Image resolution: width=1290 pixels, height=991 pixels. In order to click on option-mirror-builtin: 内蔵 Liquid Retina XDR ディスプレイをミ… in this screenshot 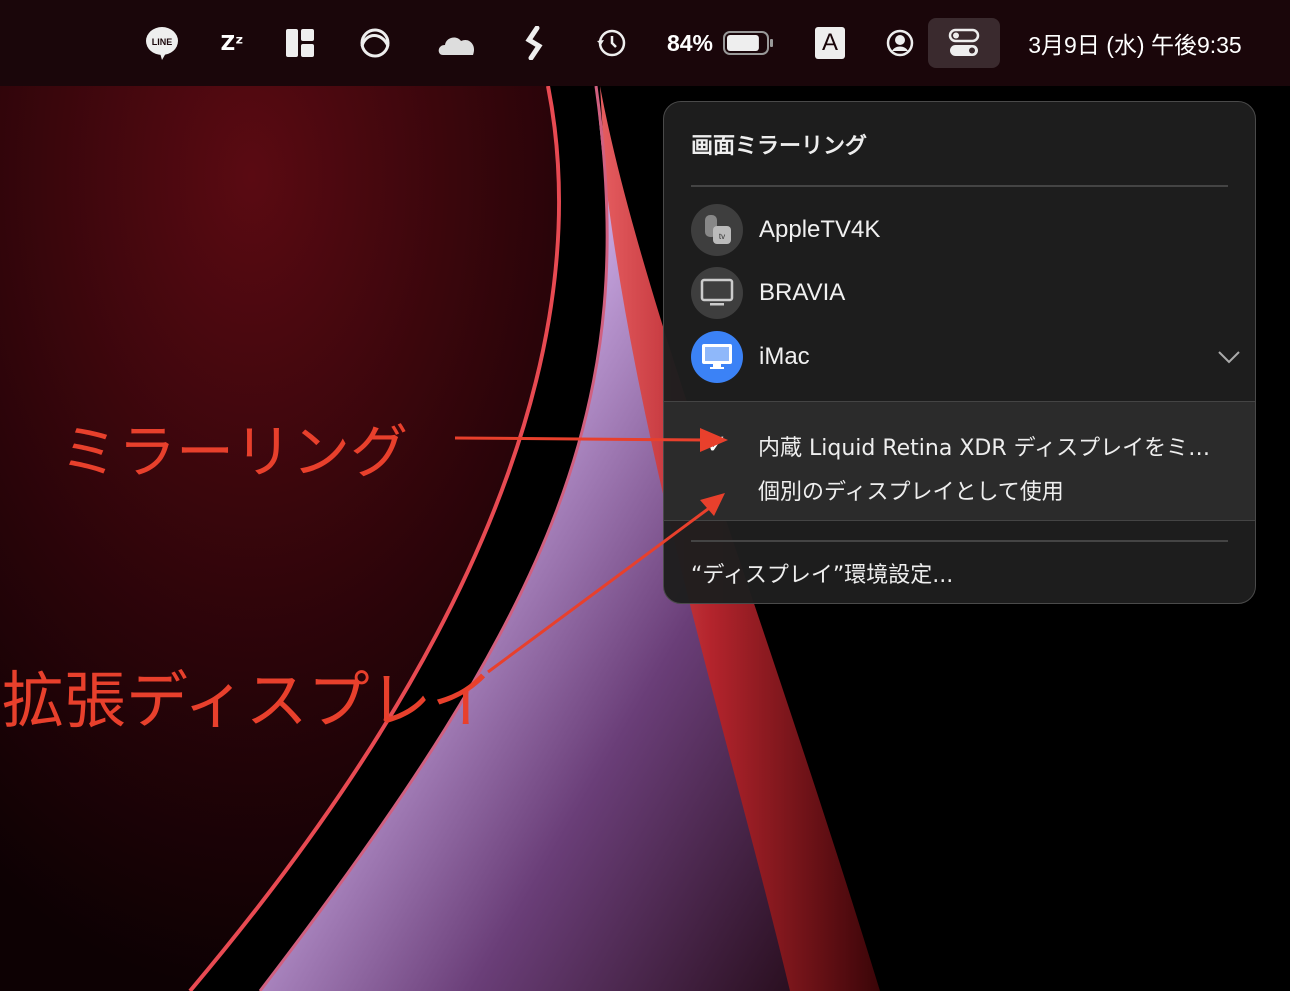, I will do `click(984, 446)`.